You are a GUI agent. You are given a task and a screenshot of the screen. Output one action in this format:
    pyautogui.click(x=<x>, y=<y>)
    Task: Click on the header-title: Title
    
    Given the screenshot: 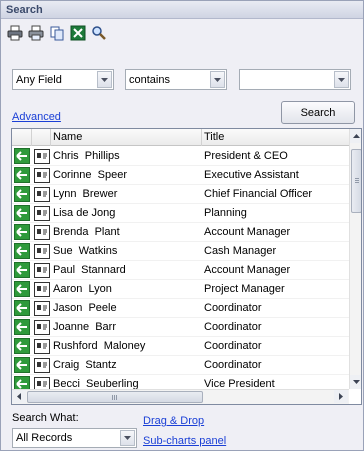 What is the action you would take?
    pyautogui.click(x=275, y=137)
    